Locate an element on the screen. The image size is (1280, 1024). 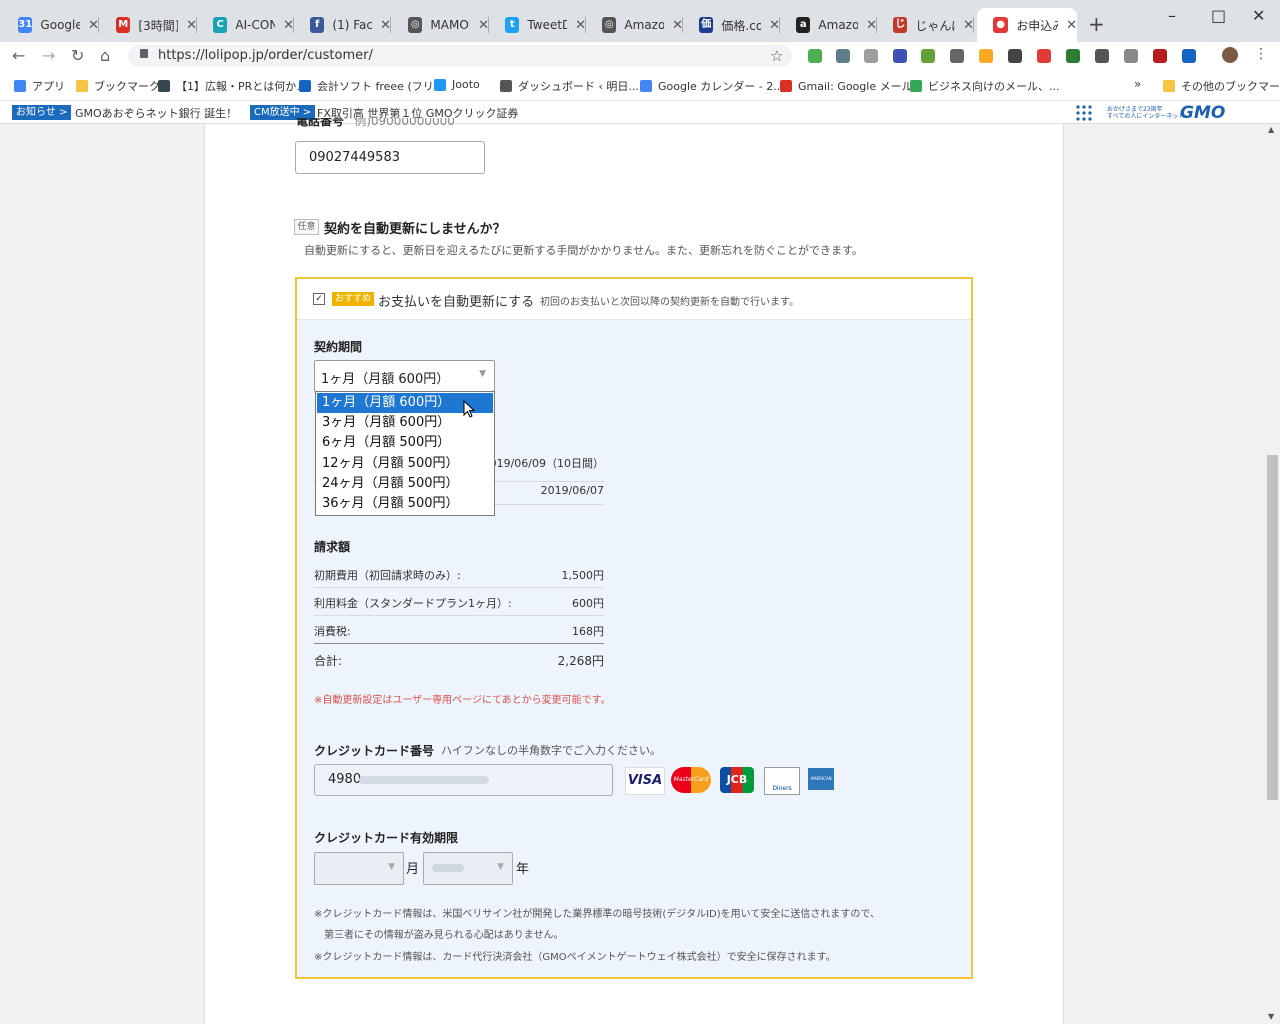
bookmark-label: Jooto is located at coordinates (466, 84).